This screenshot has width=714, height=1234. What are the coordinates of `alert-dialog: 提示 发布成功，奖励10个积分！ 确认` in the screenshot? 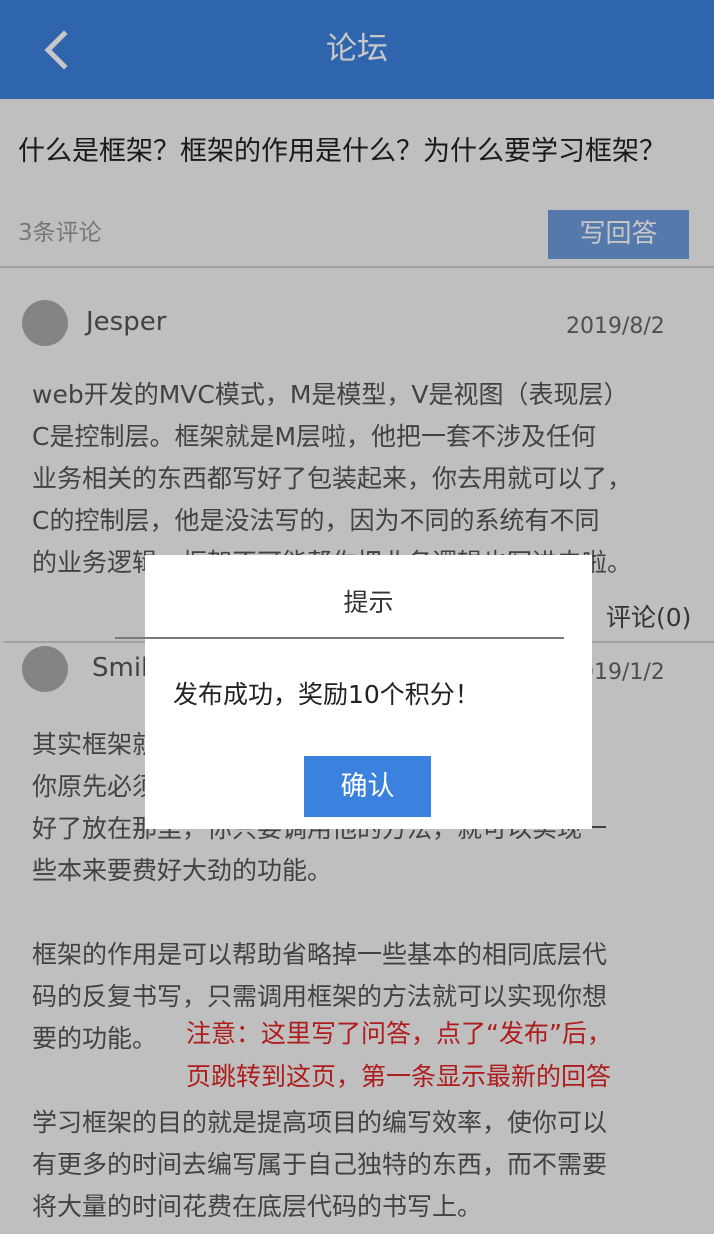 It's located at (353, 692).